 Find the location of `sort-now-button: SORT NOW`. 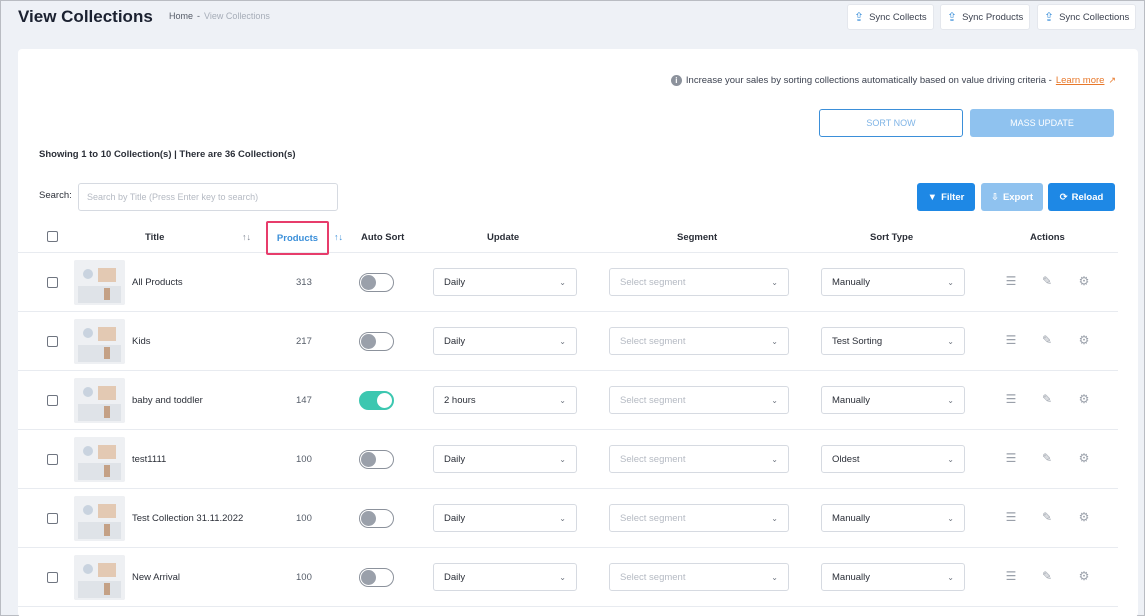

sort-now-button: SORT NOW is located at coordinates (891, 123).